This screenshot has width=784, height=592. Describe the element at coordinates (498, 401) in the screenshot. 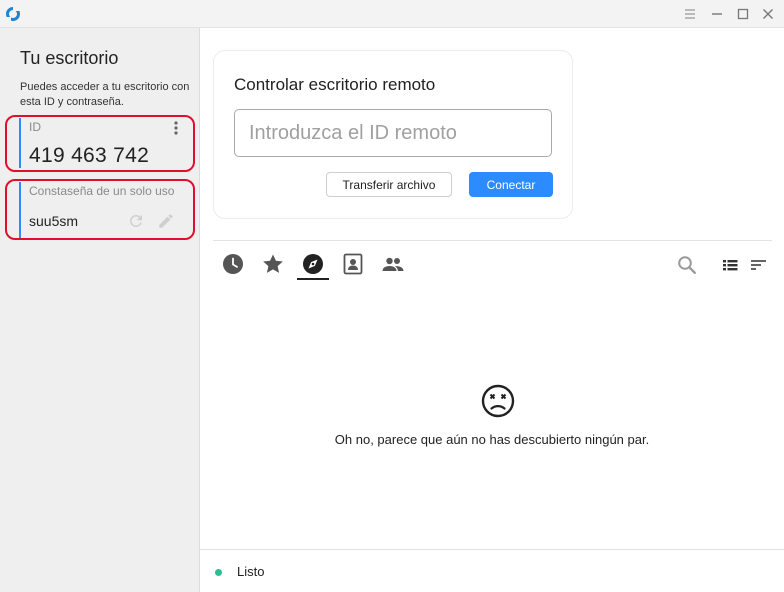

I see `sad-face-icon` at that location.